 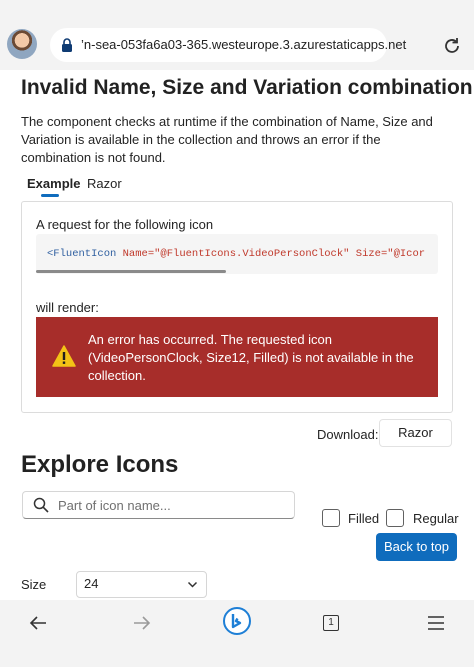 I want to click on back-arrow-icon, so click(x=38, y=623).